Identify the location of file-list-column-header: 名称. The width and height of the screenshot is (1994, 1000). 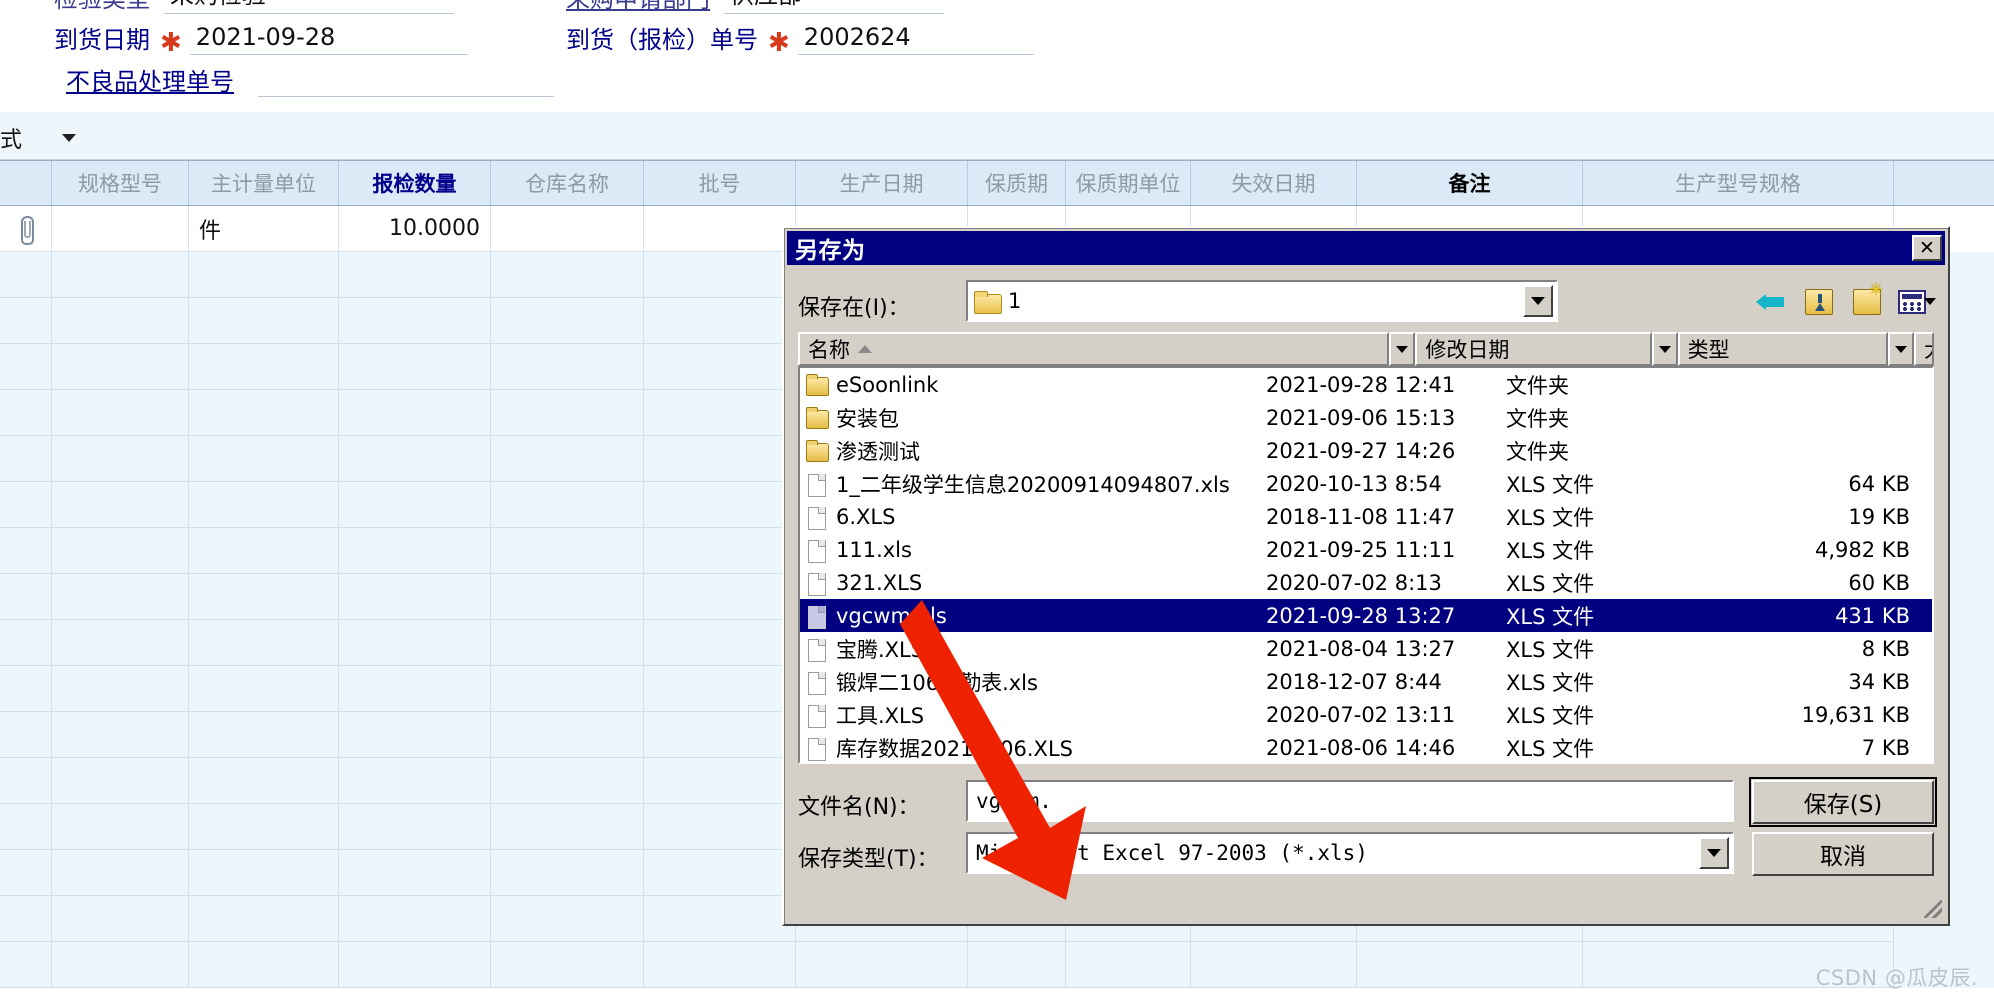
(1094, 349).